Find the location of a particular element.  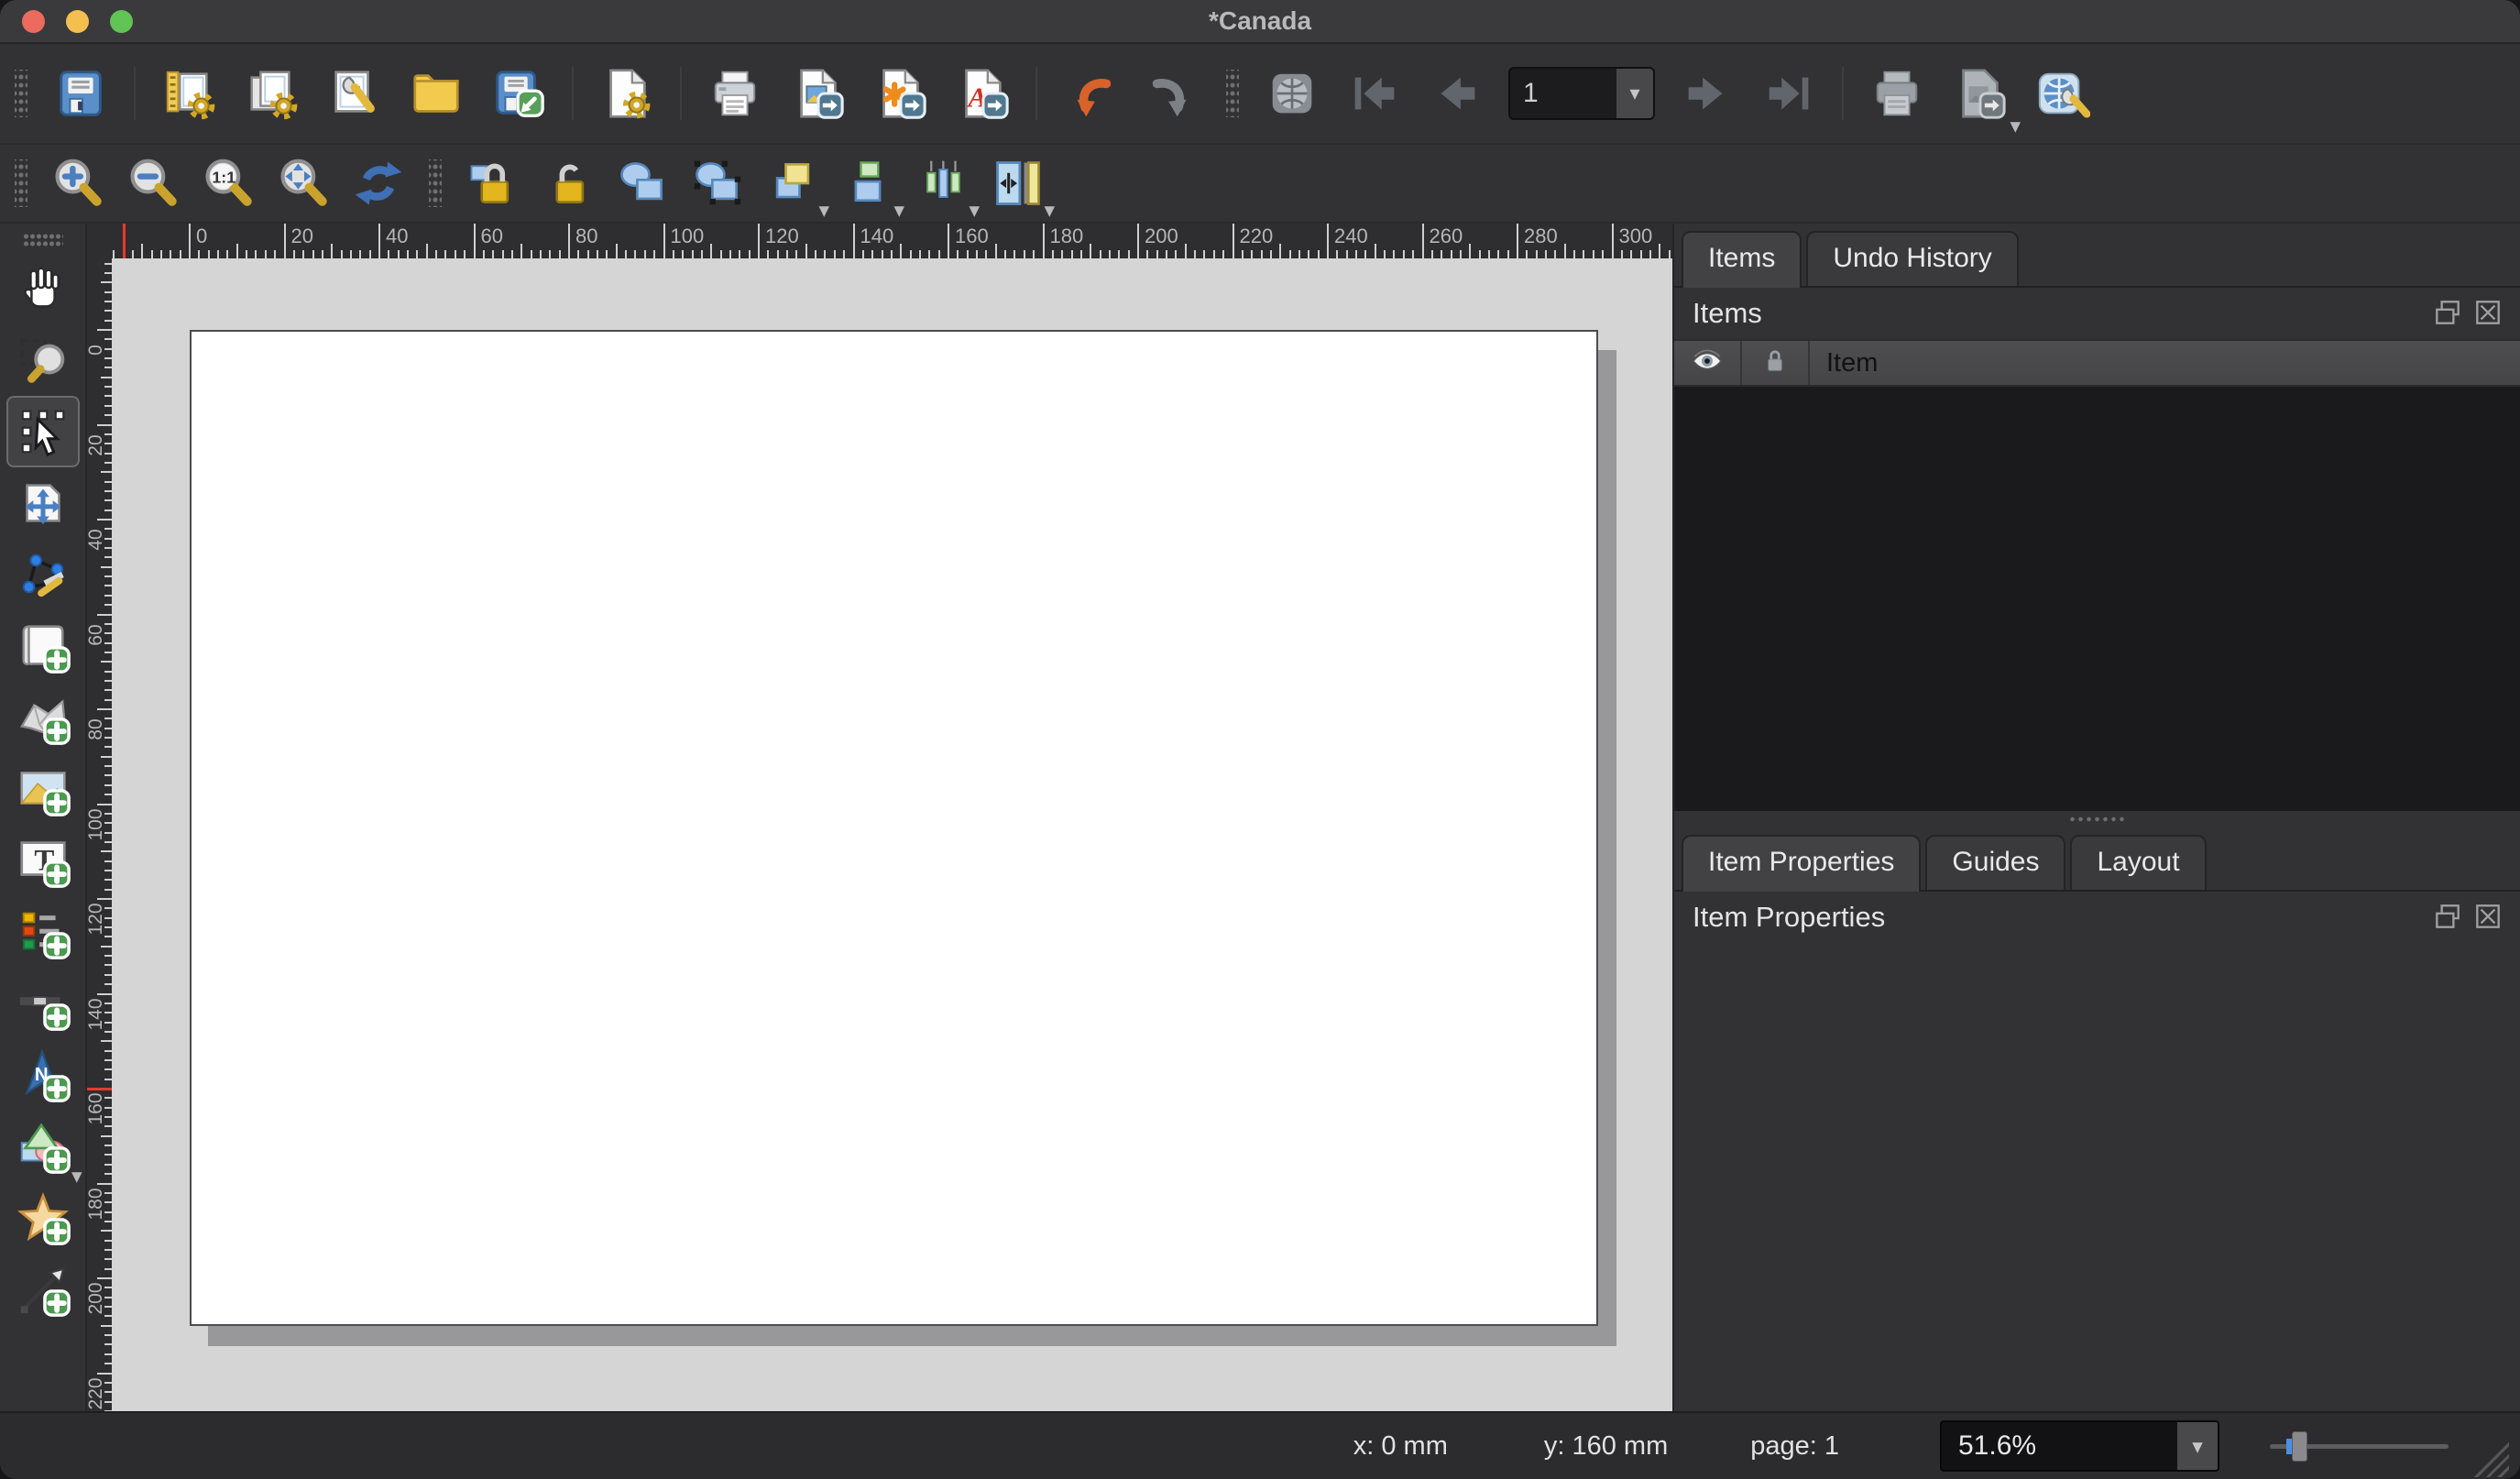

export-as-pdf-button: A is located at coordinates (982, 94).